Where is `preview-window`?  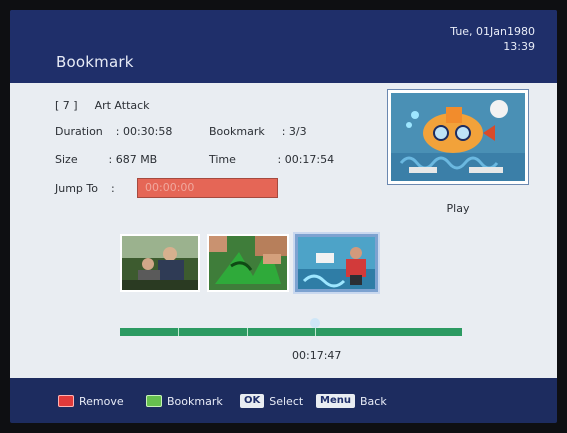 preview-window is located at coordinates (458, 137).